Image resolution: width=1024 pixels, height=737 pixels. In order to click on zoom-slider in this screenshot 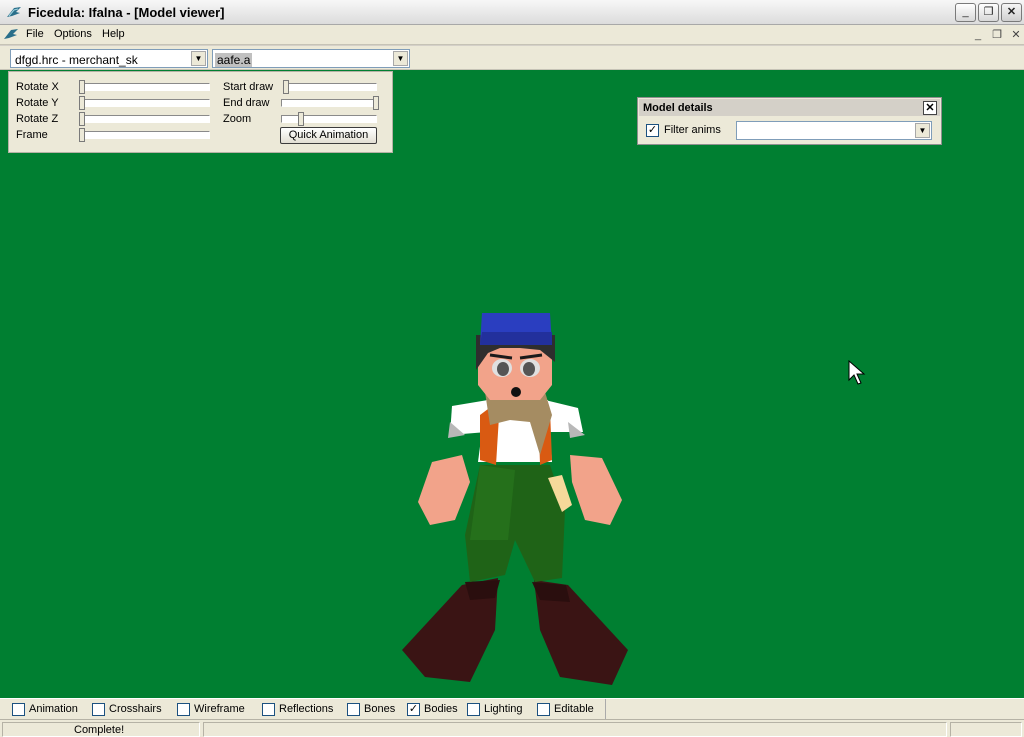, I will do `click(329, 119)`.